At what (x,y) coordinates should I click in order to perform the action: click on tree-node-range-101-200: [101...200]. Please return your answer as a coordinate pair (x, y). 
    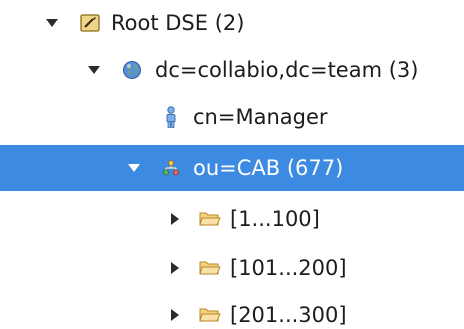
    Looking at the image, I should click on (232, 268).